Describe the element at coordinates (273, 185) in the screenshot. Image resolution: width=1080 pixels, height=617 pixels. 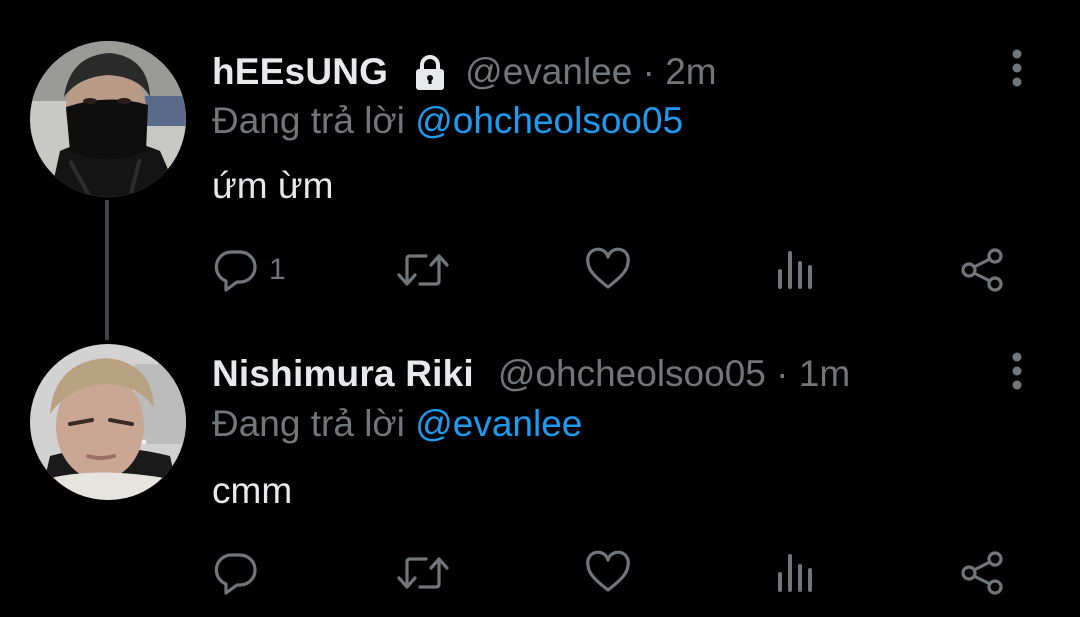
I see `tweet-text: ứm ừm` at that location.